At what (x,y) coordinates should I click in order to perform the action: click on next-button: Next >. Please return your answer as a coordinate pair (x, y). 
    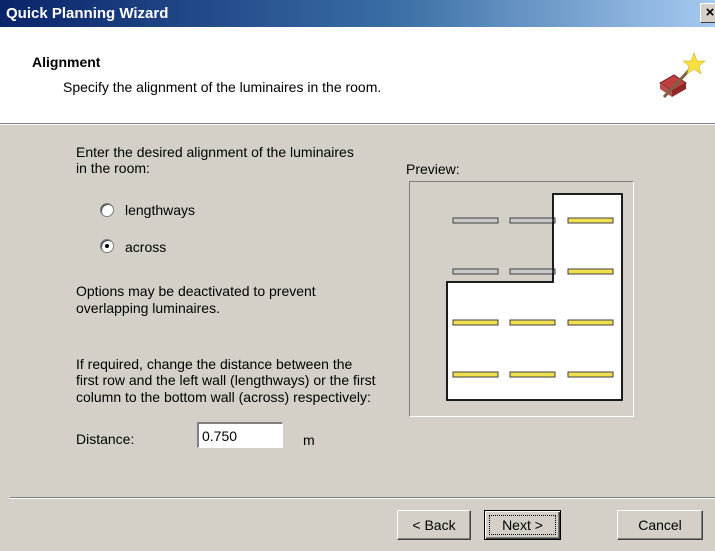
    Looking at the image, I should click on (522, 525).